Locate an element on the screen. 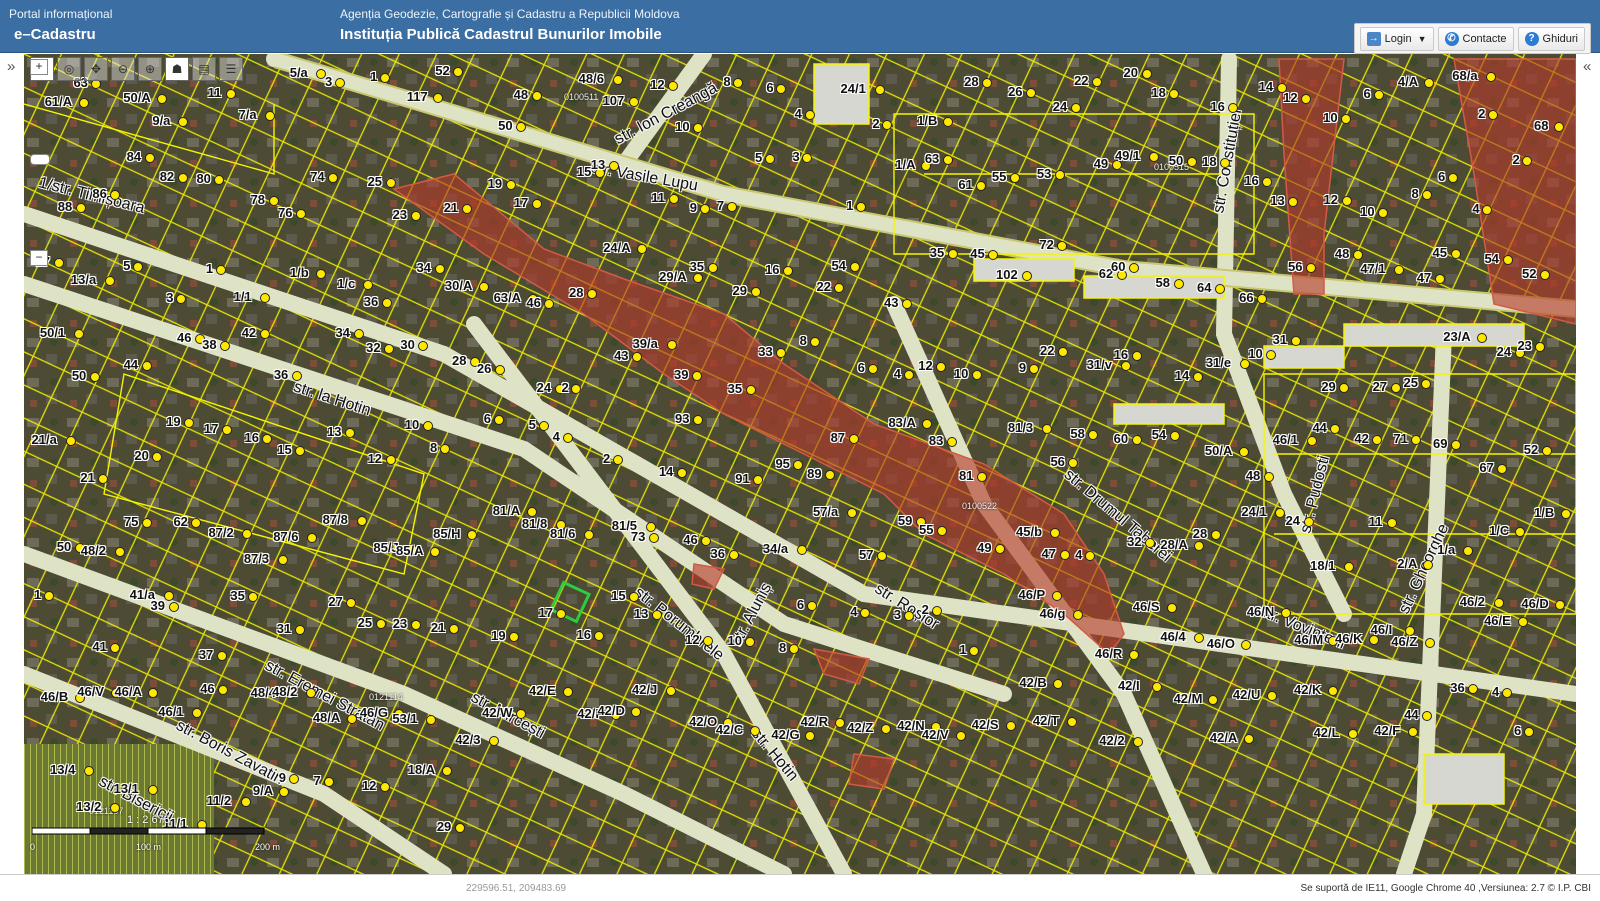  parcel-number-label: 15 is located at coordinates (584, 171).